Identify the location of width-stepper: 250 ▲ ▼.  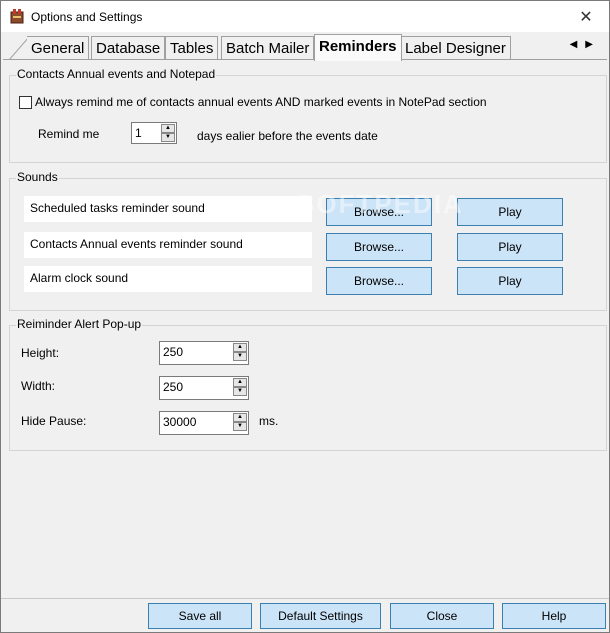
(204, 388).